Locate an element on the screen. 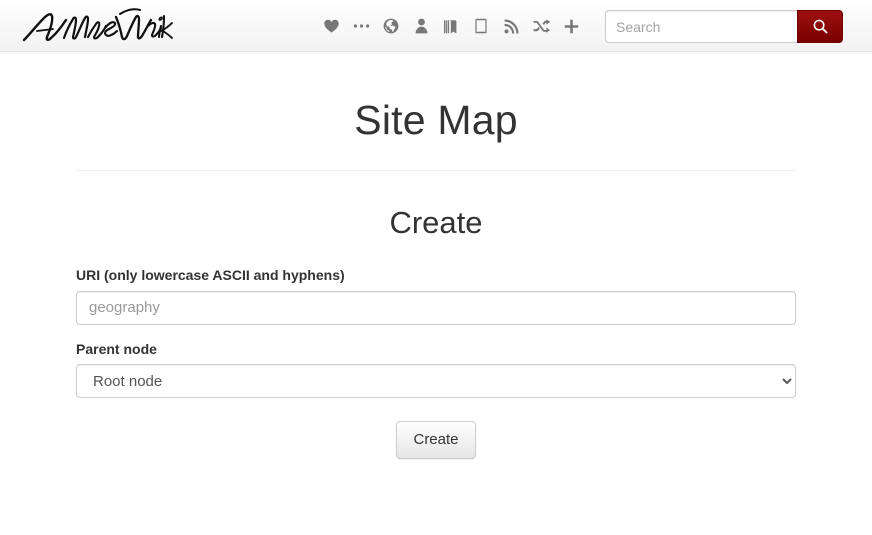  rss-icon-glyph is located at coordinates (511, 26).